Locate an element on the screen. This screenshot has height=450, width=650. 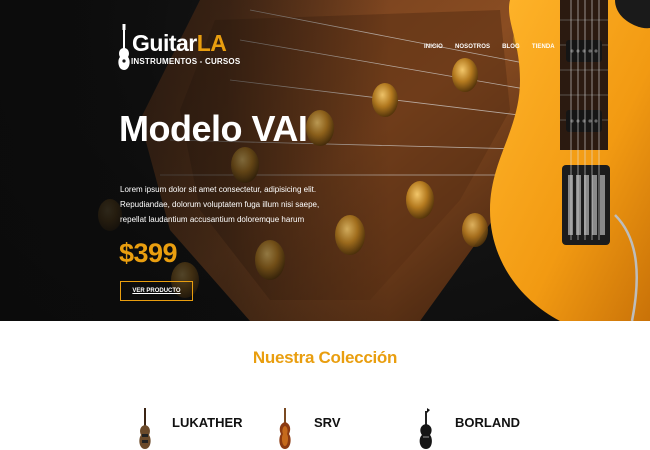
site-logo: GuitarLA INSTRUMENTOS - CURSOS is located at coordinates (179, 47).